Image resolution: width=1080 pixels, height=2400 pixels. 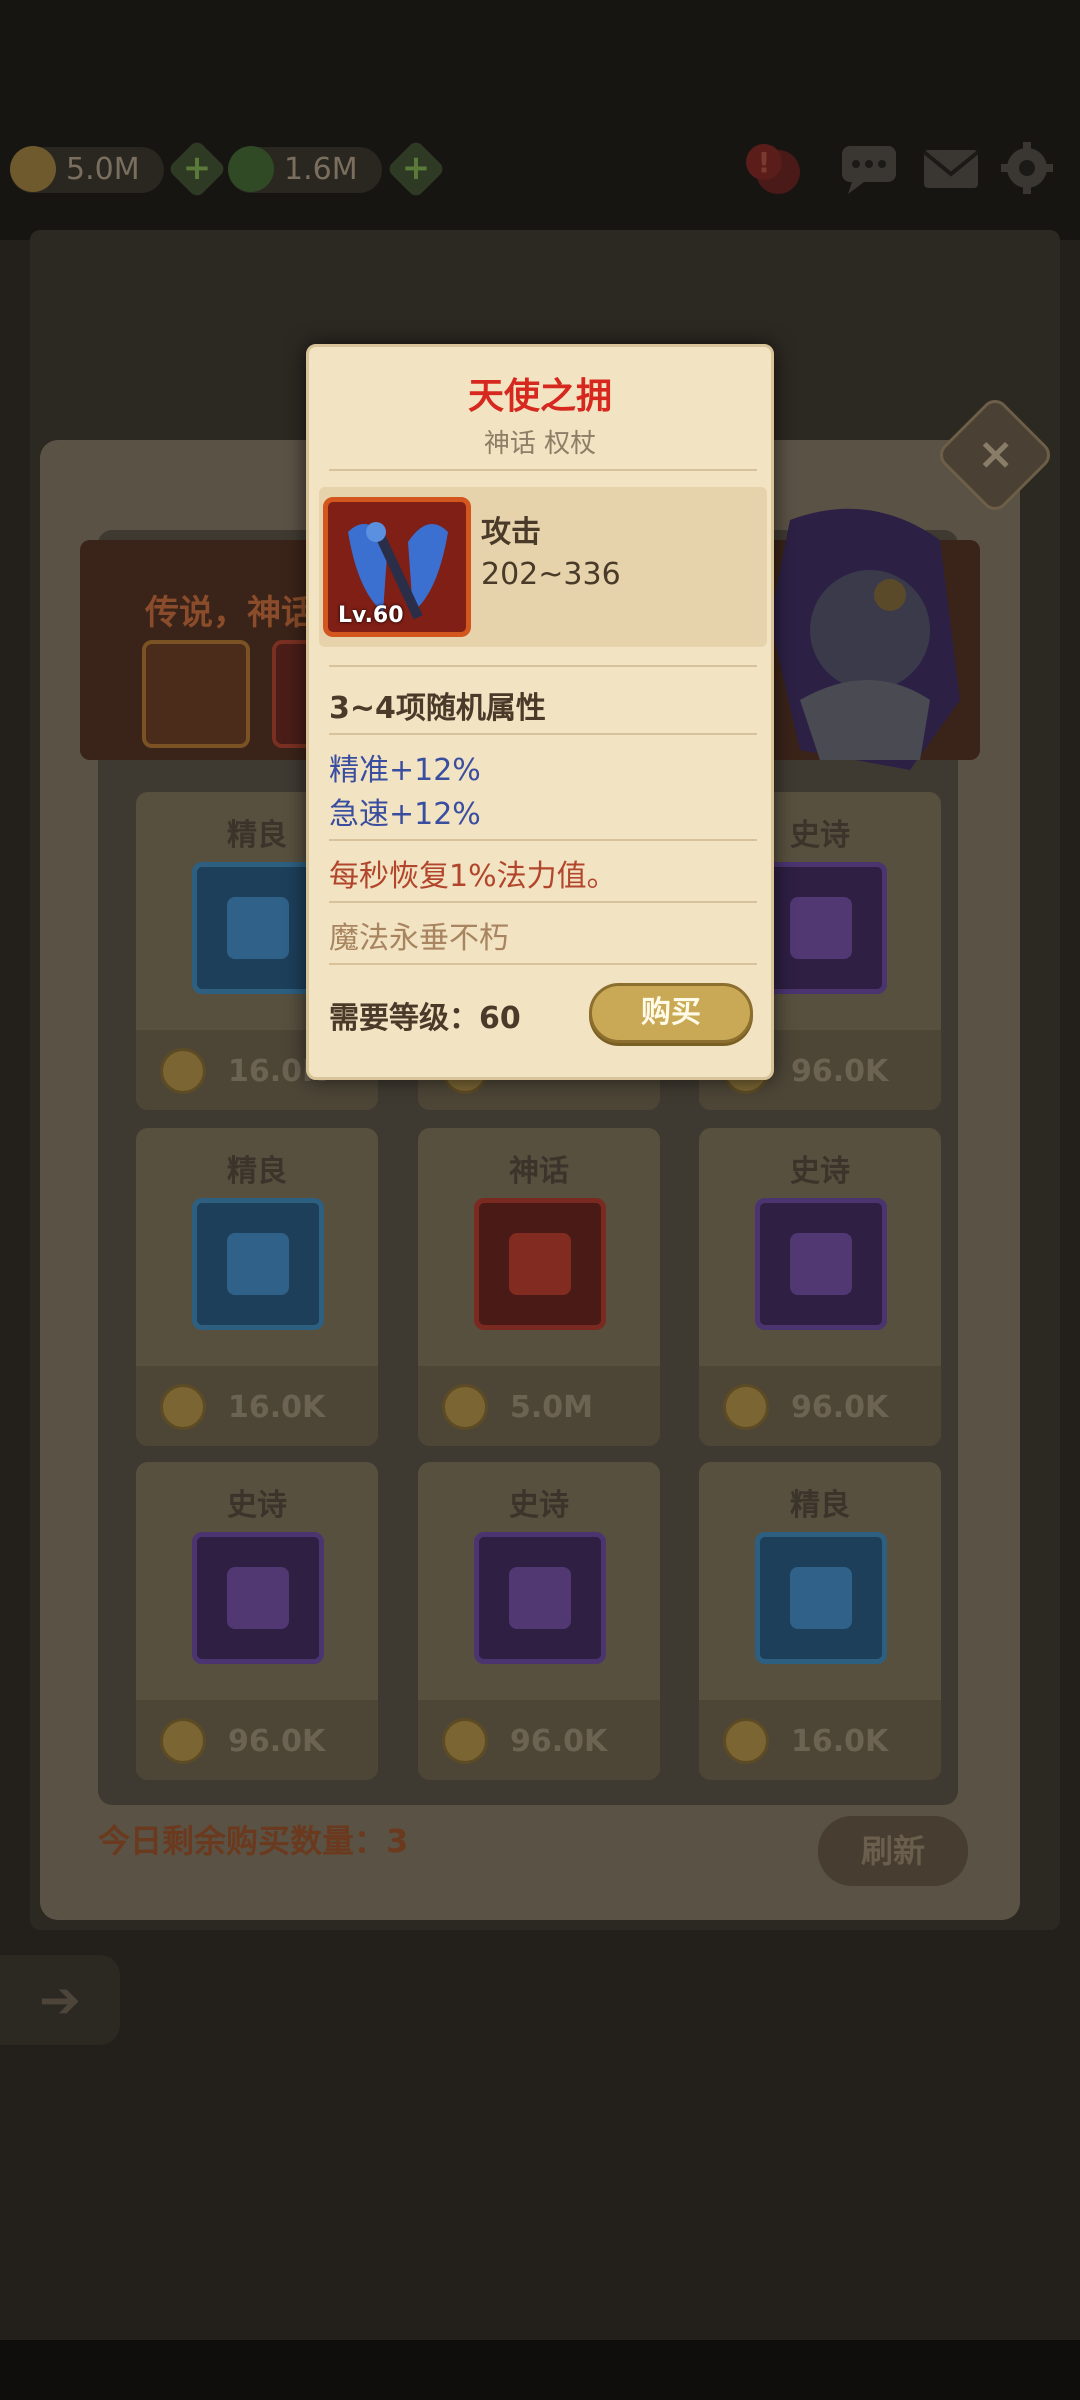 I want to click on item-level-badge: Lv.60, so click(x=371, y=615).